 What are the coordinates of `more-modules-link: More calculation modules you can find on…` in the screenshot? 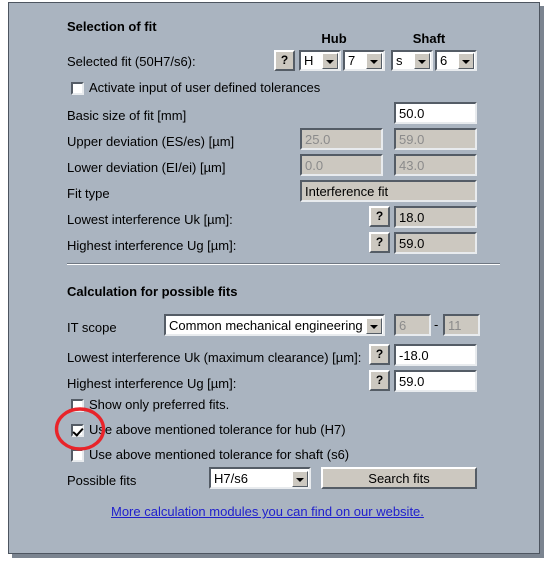 It's located at (267, 511).